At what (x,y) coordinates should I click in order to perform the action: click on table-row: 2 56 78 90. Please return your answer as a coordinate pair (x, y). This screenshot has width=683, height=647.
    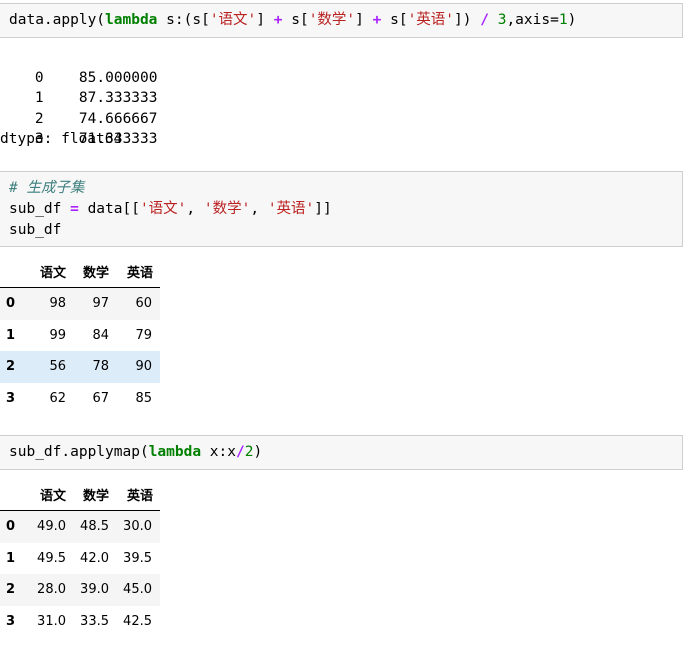
    Looking at the image, I should click on (80, 367).